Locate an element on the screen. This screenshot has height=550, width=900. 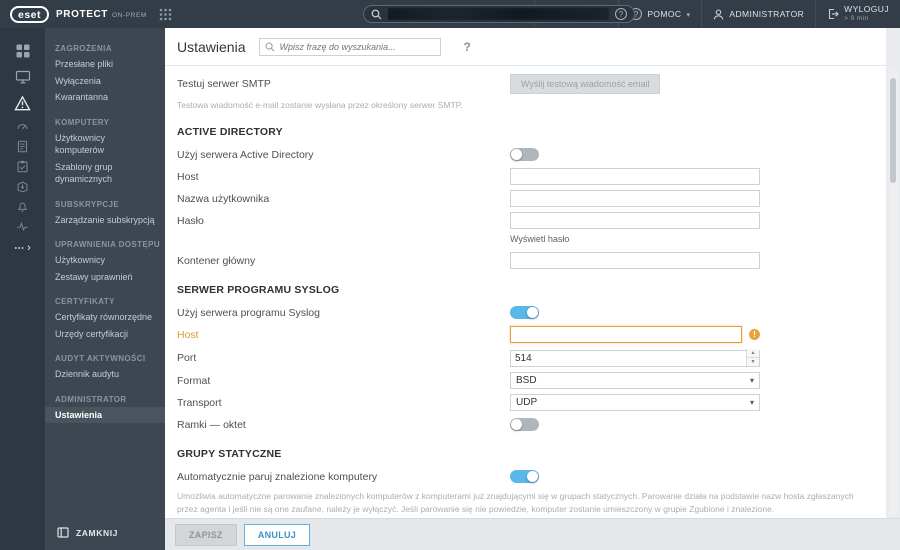
syslog-host-input is located at coordinates (626, 335).